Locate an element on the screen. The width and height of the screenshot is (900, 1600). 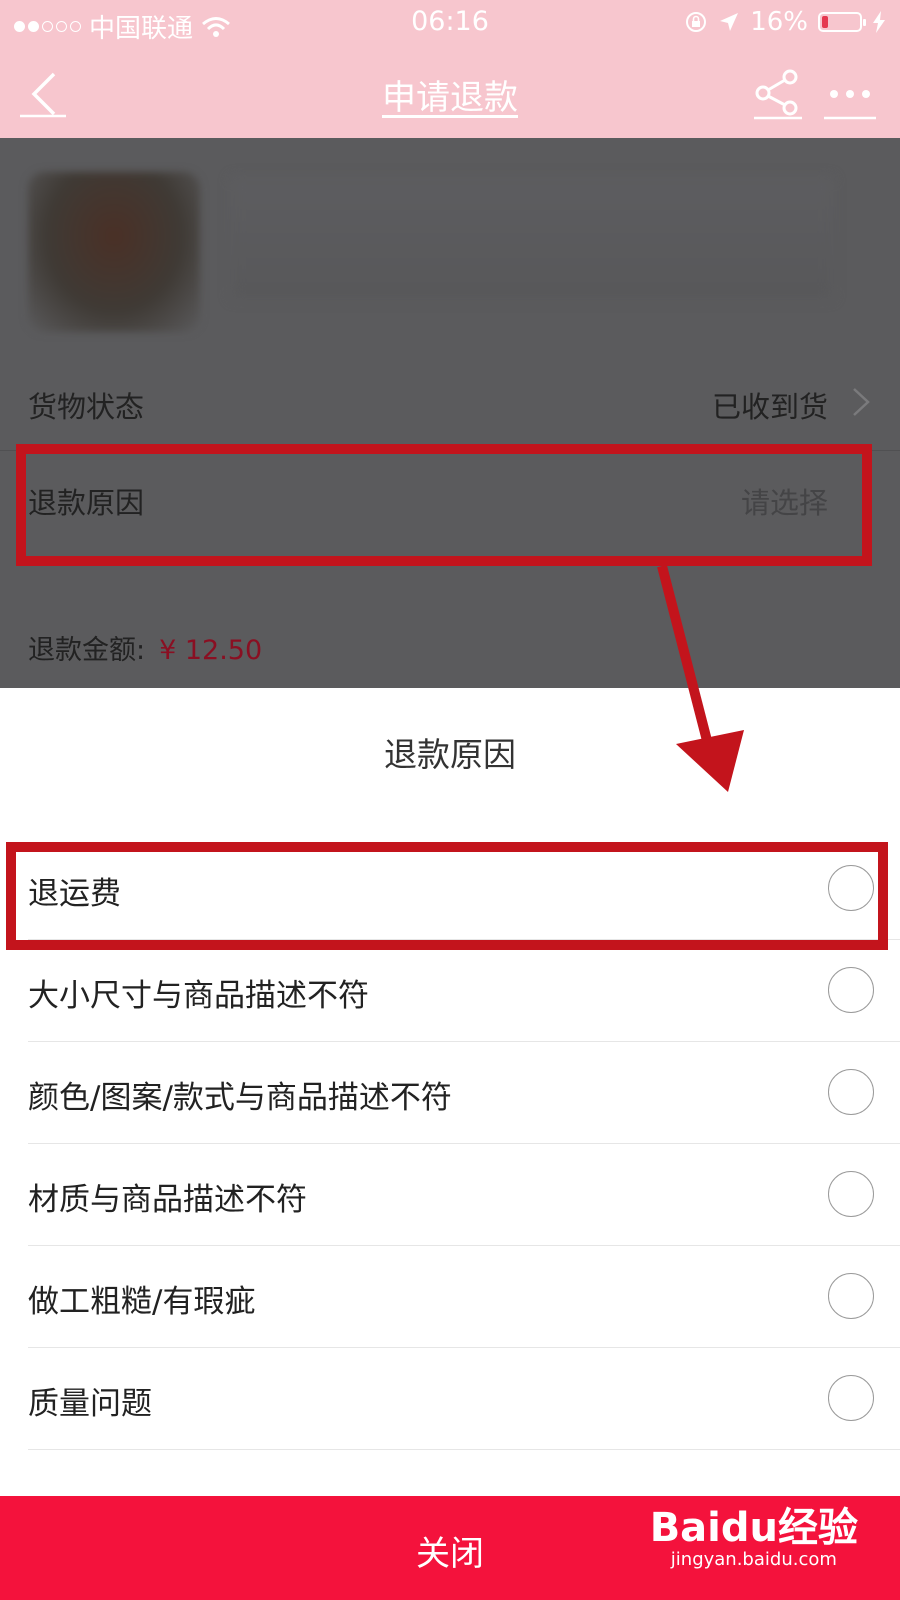
battery-level is located at coordinates (825, 22).